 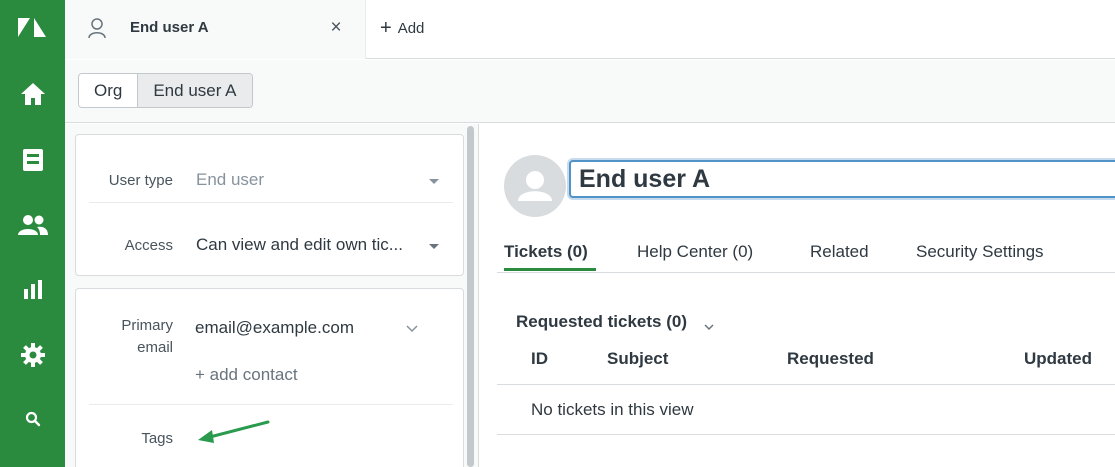 I want to click on breadcrumb-bar: Org End user A, so click(x=590, y=91).